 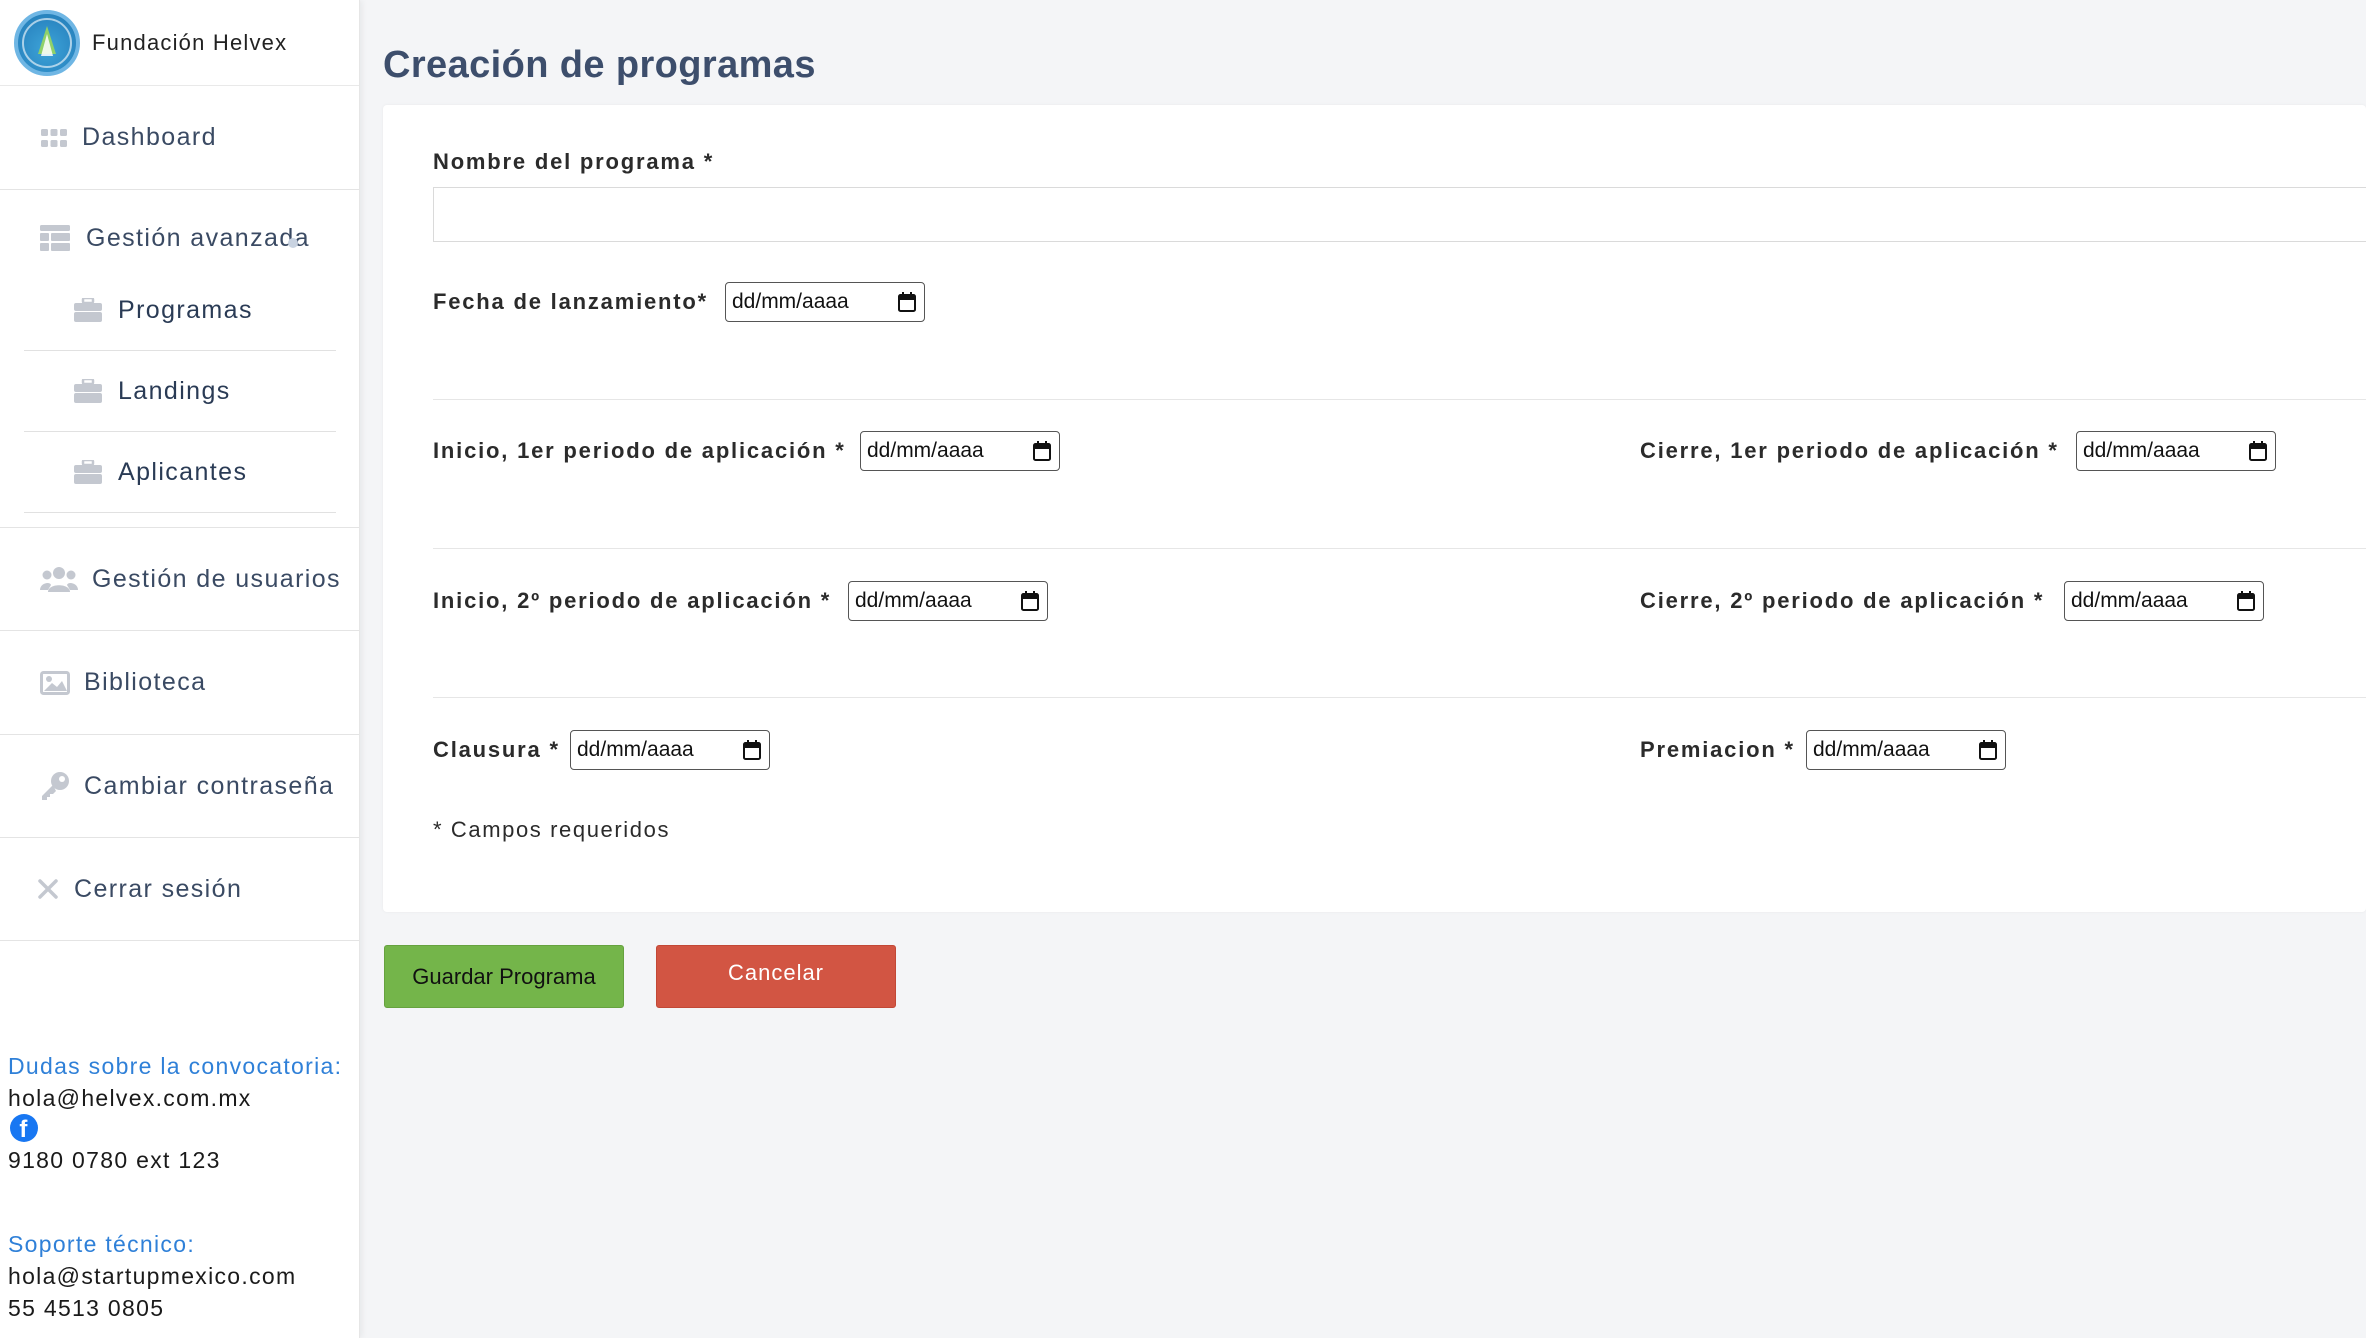 What do you see at coordinates (599, 65) in the screenshot?
I see `page-title: Creación de programas` at bounding box center [599, 65].